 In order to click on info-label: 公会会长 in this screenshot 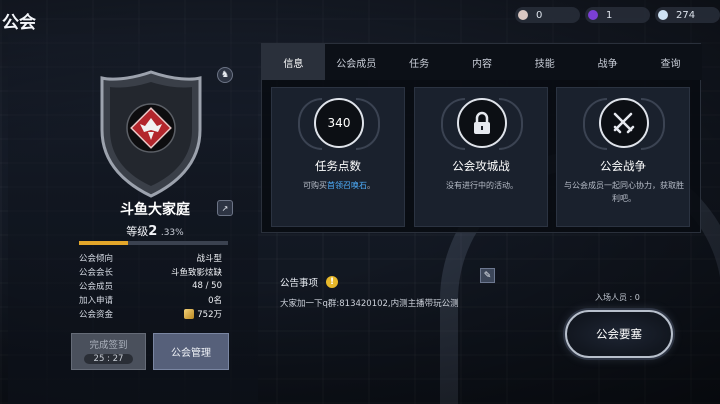, I will do `click(96, 273)`.